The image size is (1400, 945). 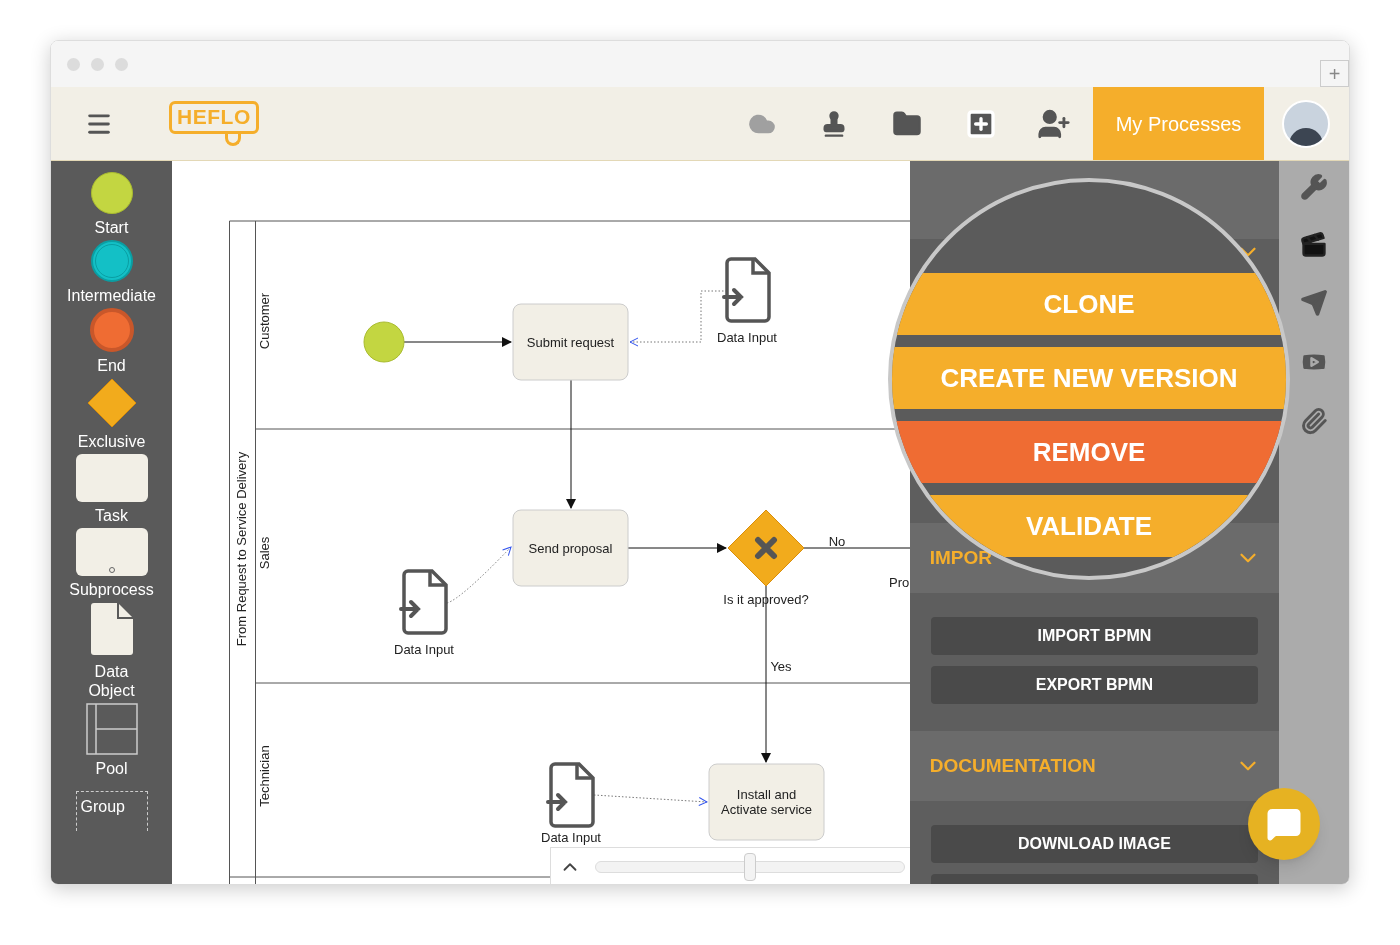 I want to click on flow-label: No, so click(x=837, y=541).